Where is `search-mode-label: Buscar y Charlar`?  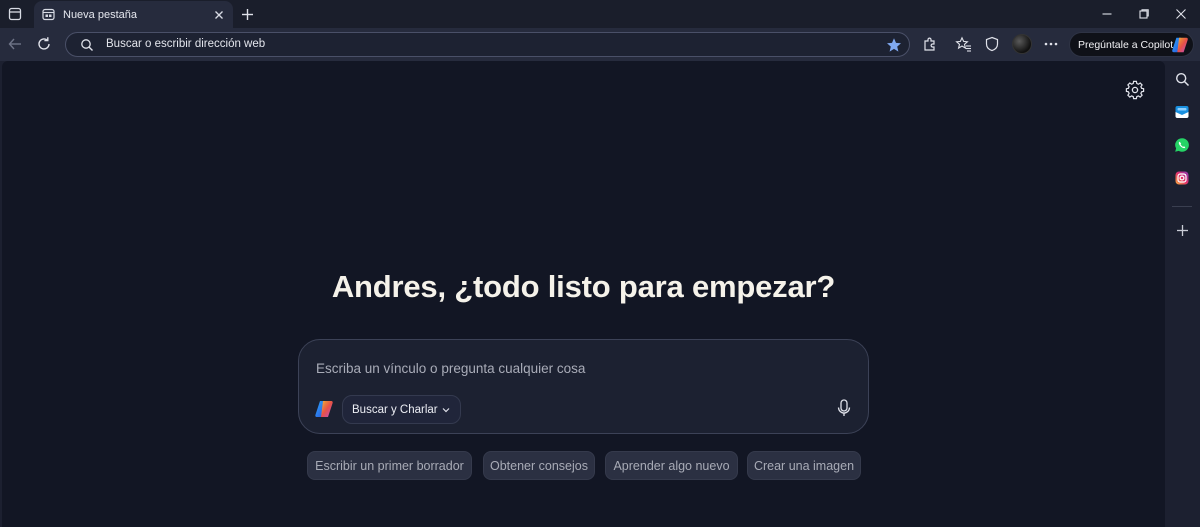 search-mode-label: Buscar y Charlar is located at coordinates (395, 409).